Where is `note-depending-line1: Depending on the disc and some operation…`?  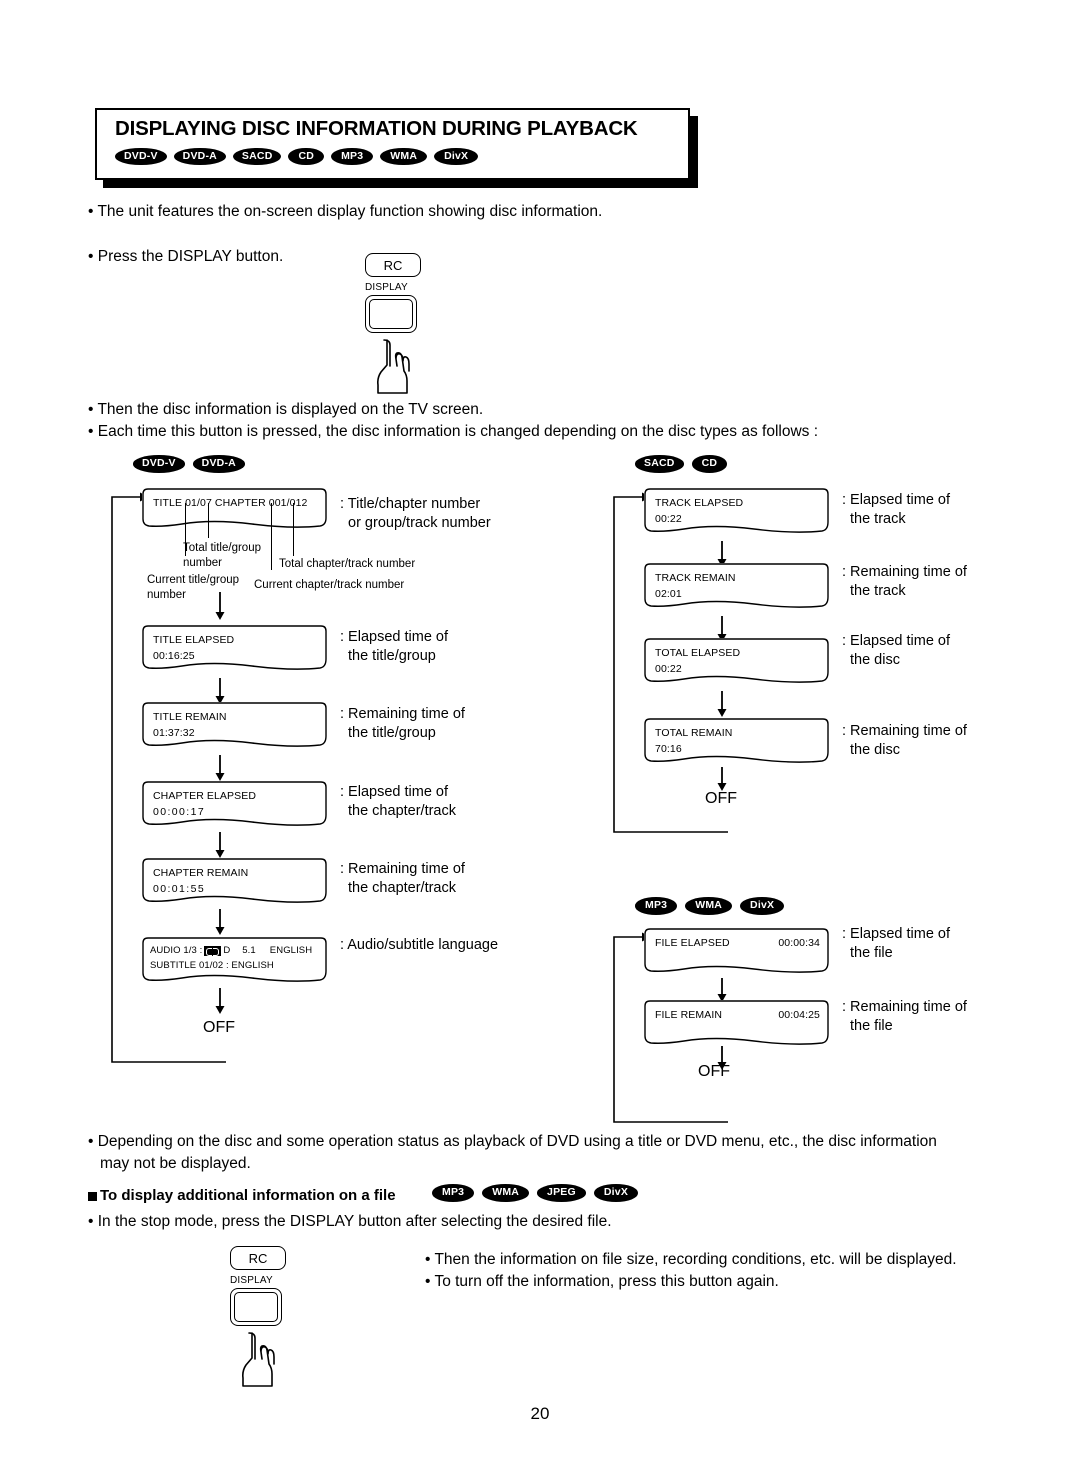 note-depending-line1: Depending on the disc and some operation… is located at coordinates (512, 1141).